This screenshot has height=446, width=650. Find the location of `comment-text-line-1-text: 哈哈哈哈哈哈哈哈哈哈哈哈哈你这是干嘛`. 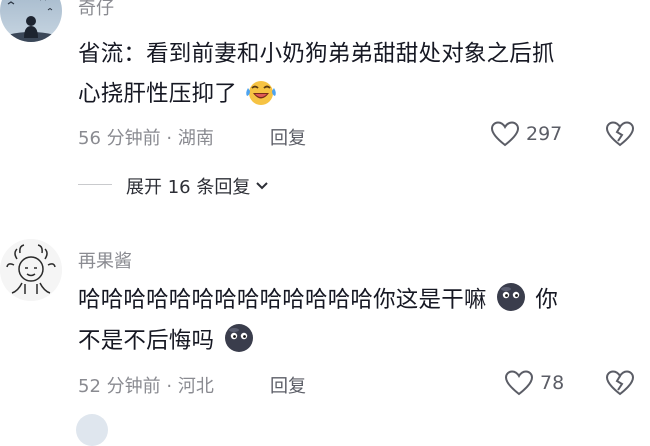

comment-text-line-1-text: 哈哈哈哈哈哈哈哈哈哈哈哈哈你这是干嘛 is located at coordinates (282, 300).